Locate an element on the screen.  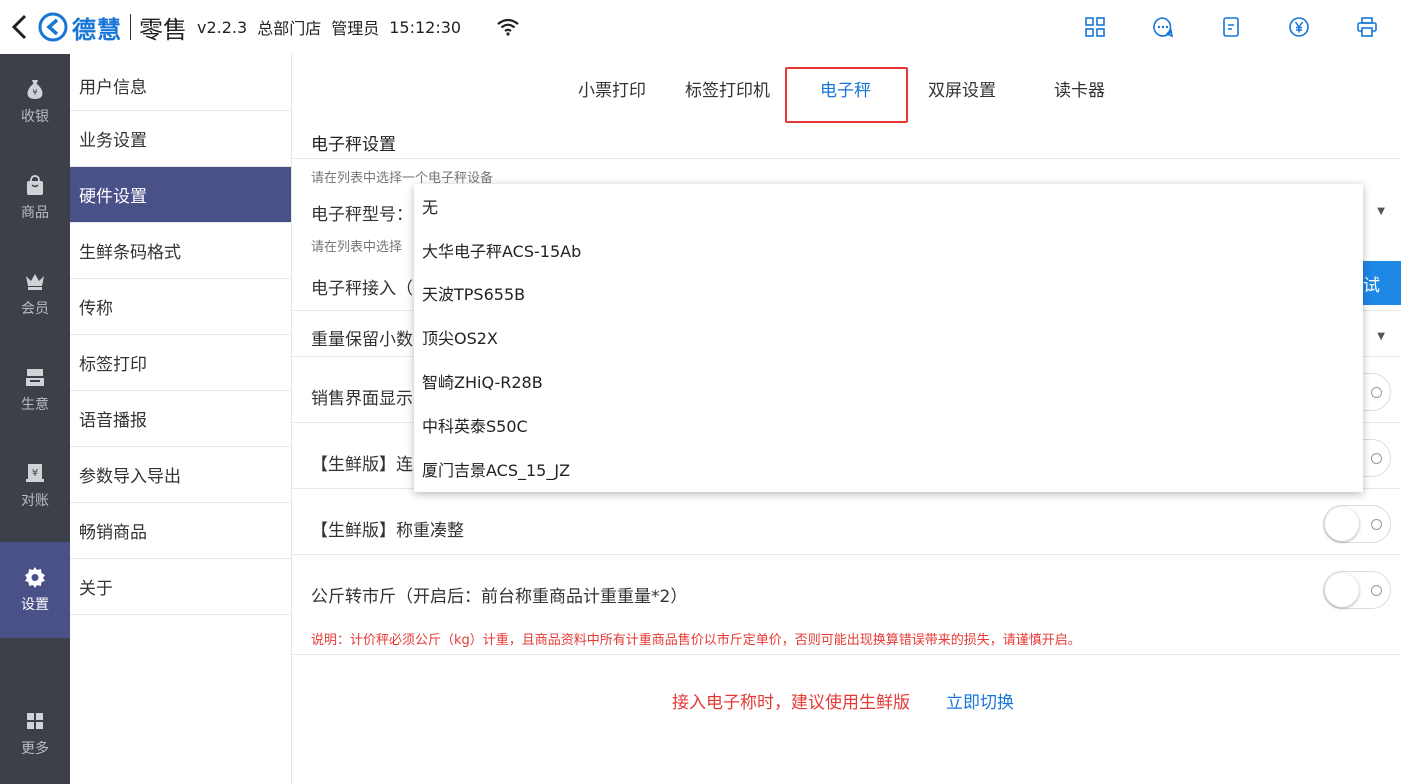
nav-item-members: 会员 is located at coordinates (35, 294).